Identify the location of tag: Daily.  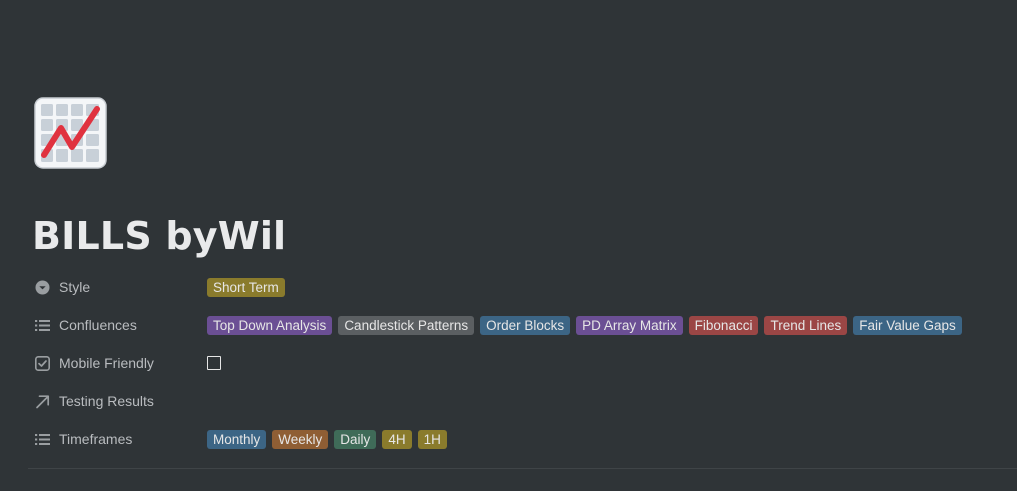
(355, 439).